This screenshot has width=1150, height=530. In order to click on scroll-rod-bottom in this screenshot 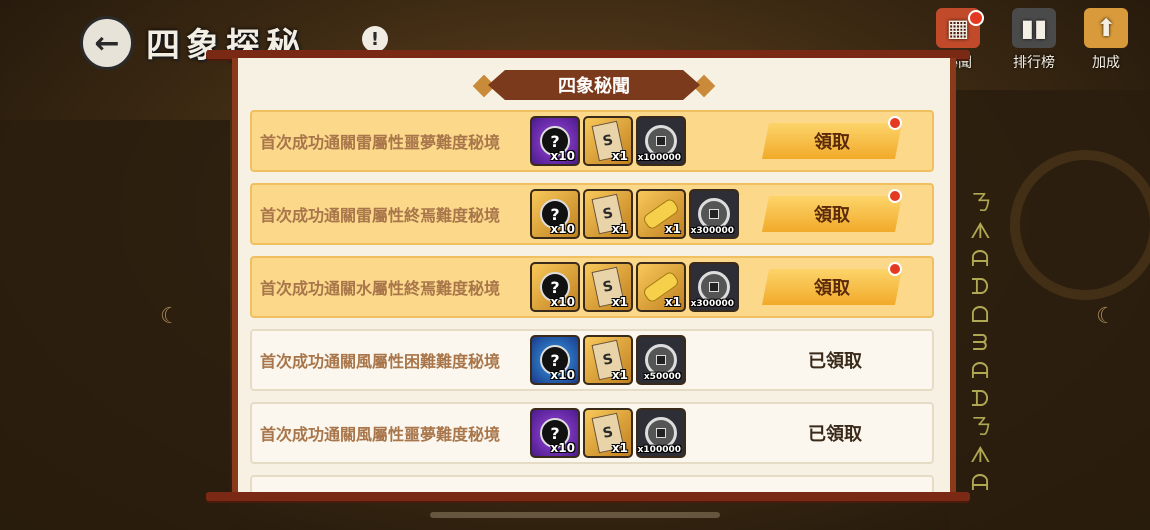, I will do `click(588, 496)`.